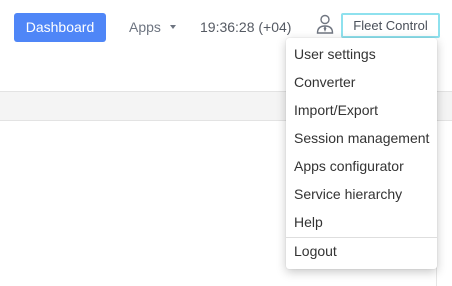 Image resolution: width=452 pixels, height=286 pixels. Describe the element at coordinates (361, 222) in the screenshot. I see `menu-item-help: Help` at that location.